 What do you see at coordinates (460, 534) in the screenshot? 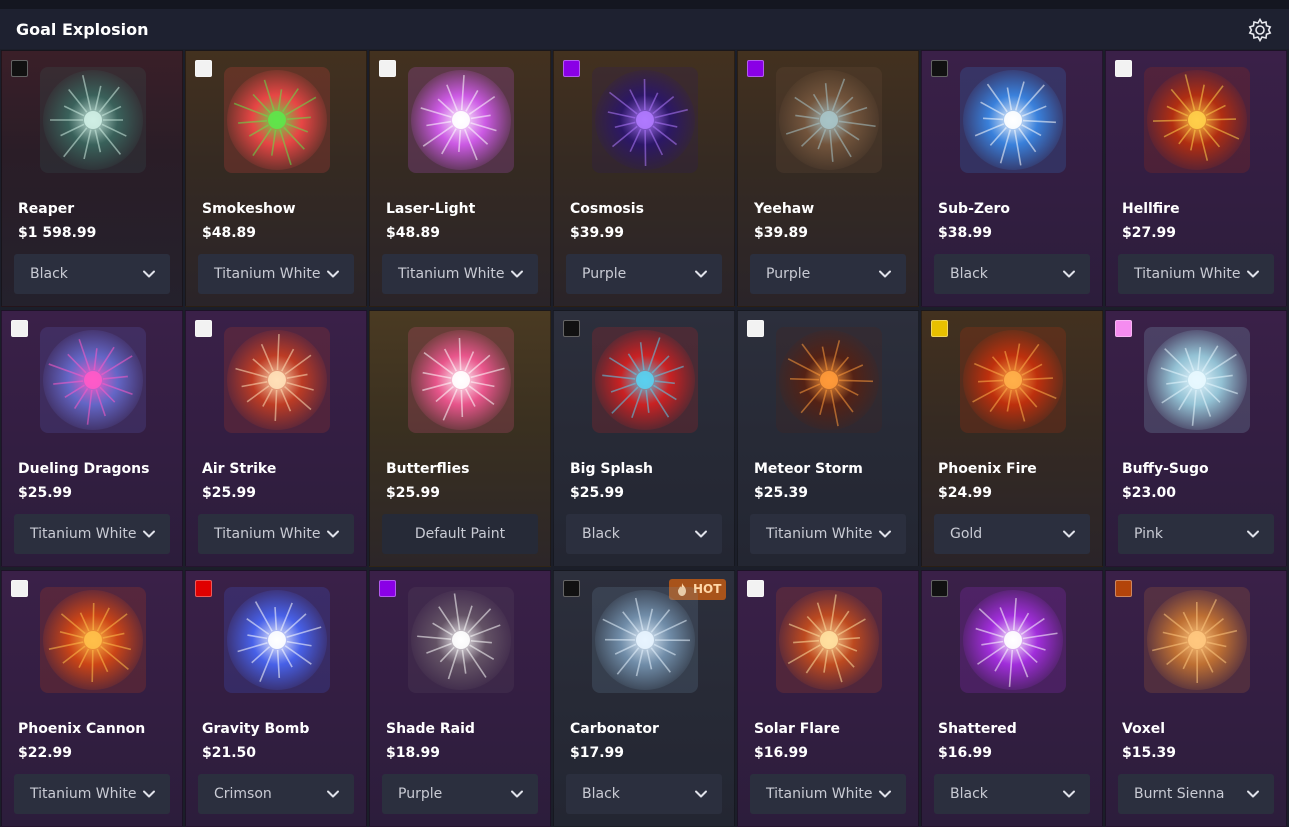
I see `paint-dropdown: Default Paint` at bounding box center [460, 534].